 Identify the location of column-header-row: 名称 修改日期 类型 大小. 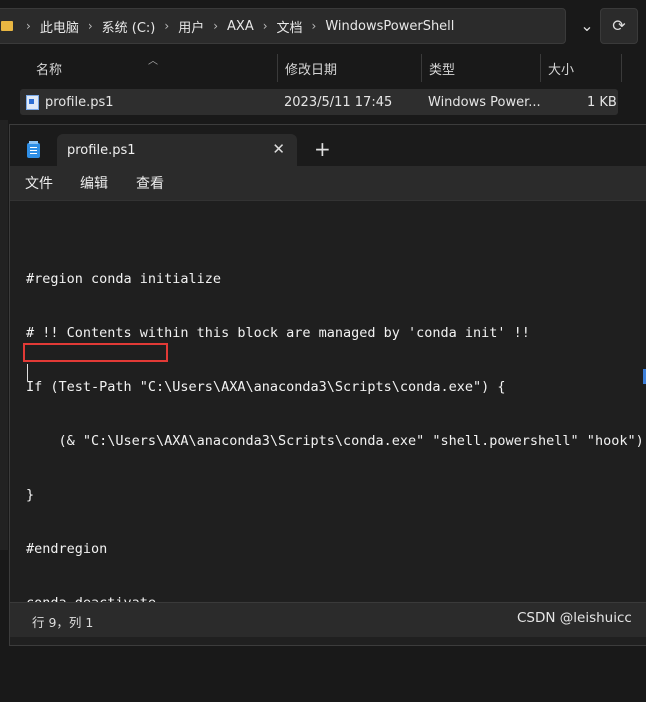
(323, 68).